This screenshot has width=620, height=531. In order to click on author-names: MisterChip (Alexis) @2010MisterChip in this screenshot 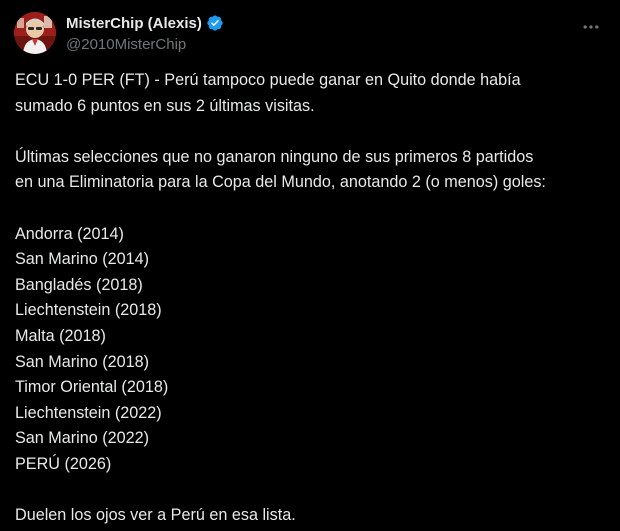, I will do `click(145, 33)`.